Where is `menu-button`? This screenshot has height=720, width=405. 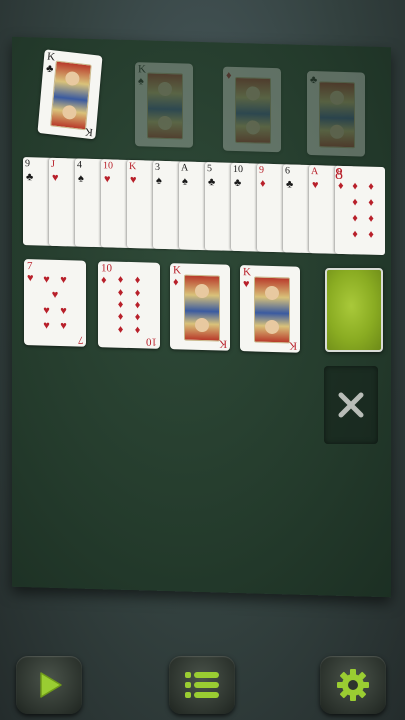
menu-button is located at coordinates (202, 685).